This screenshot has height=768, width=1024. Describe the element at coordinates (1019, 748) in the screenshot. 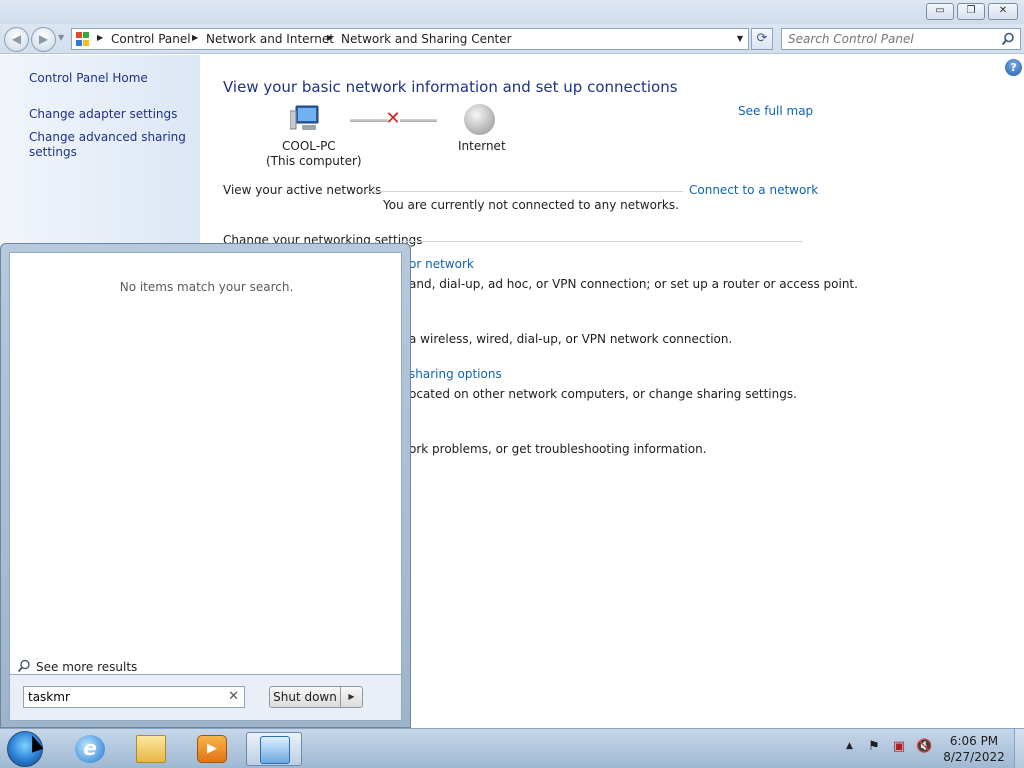

I see `show-desktop-button` at that location.